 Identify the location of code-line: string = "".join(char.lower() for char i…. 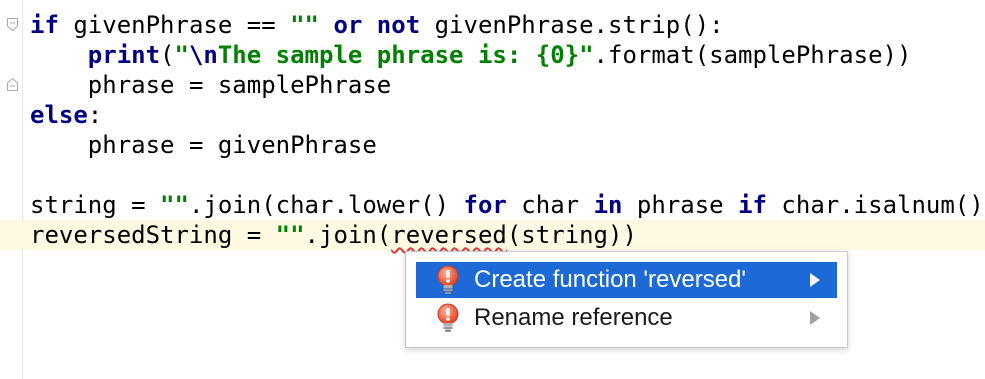
(507, 205).